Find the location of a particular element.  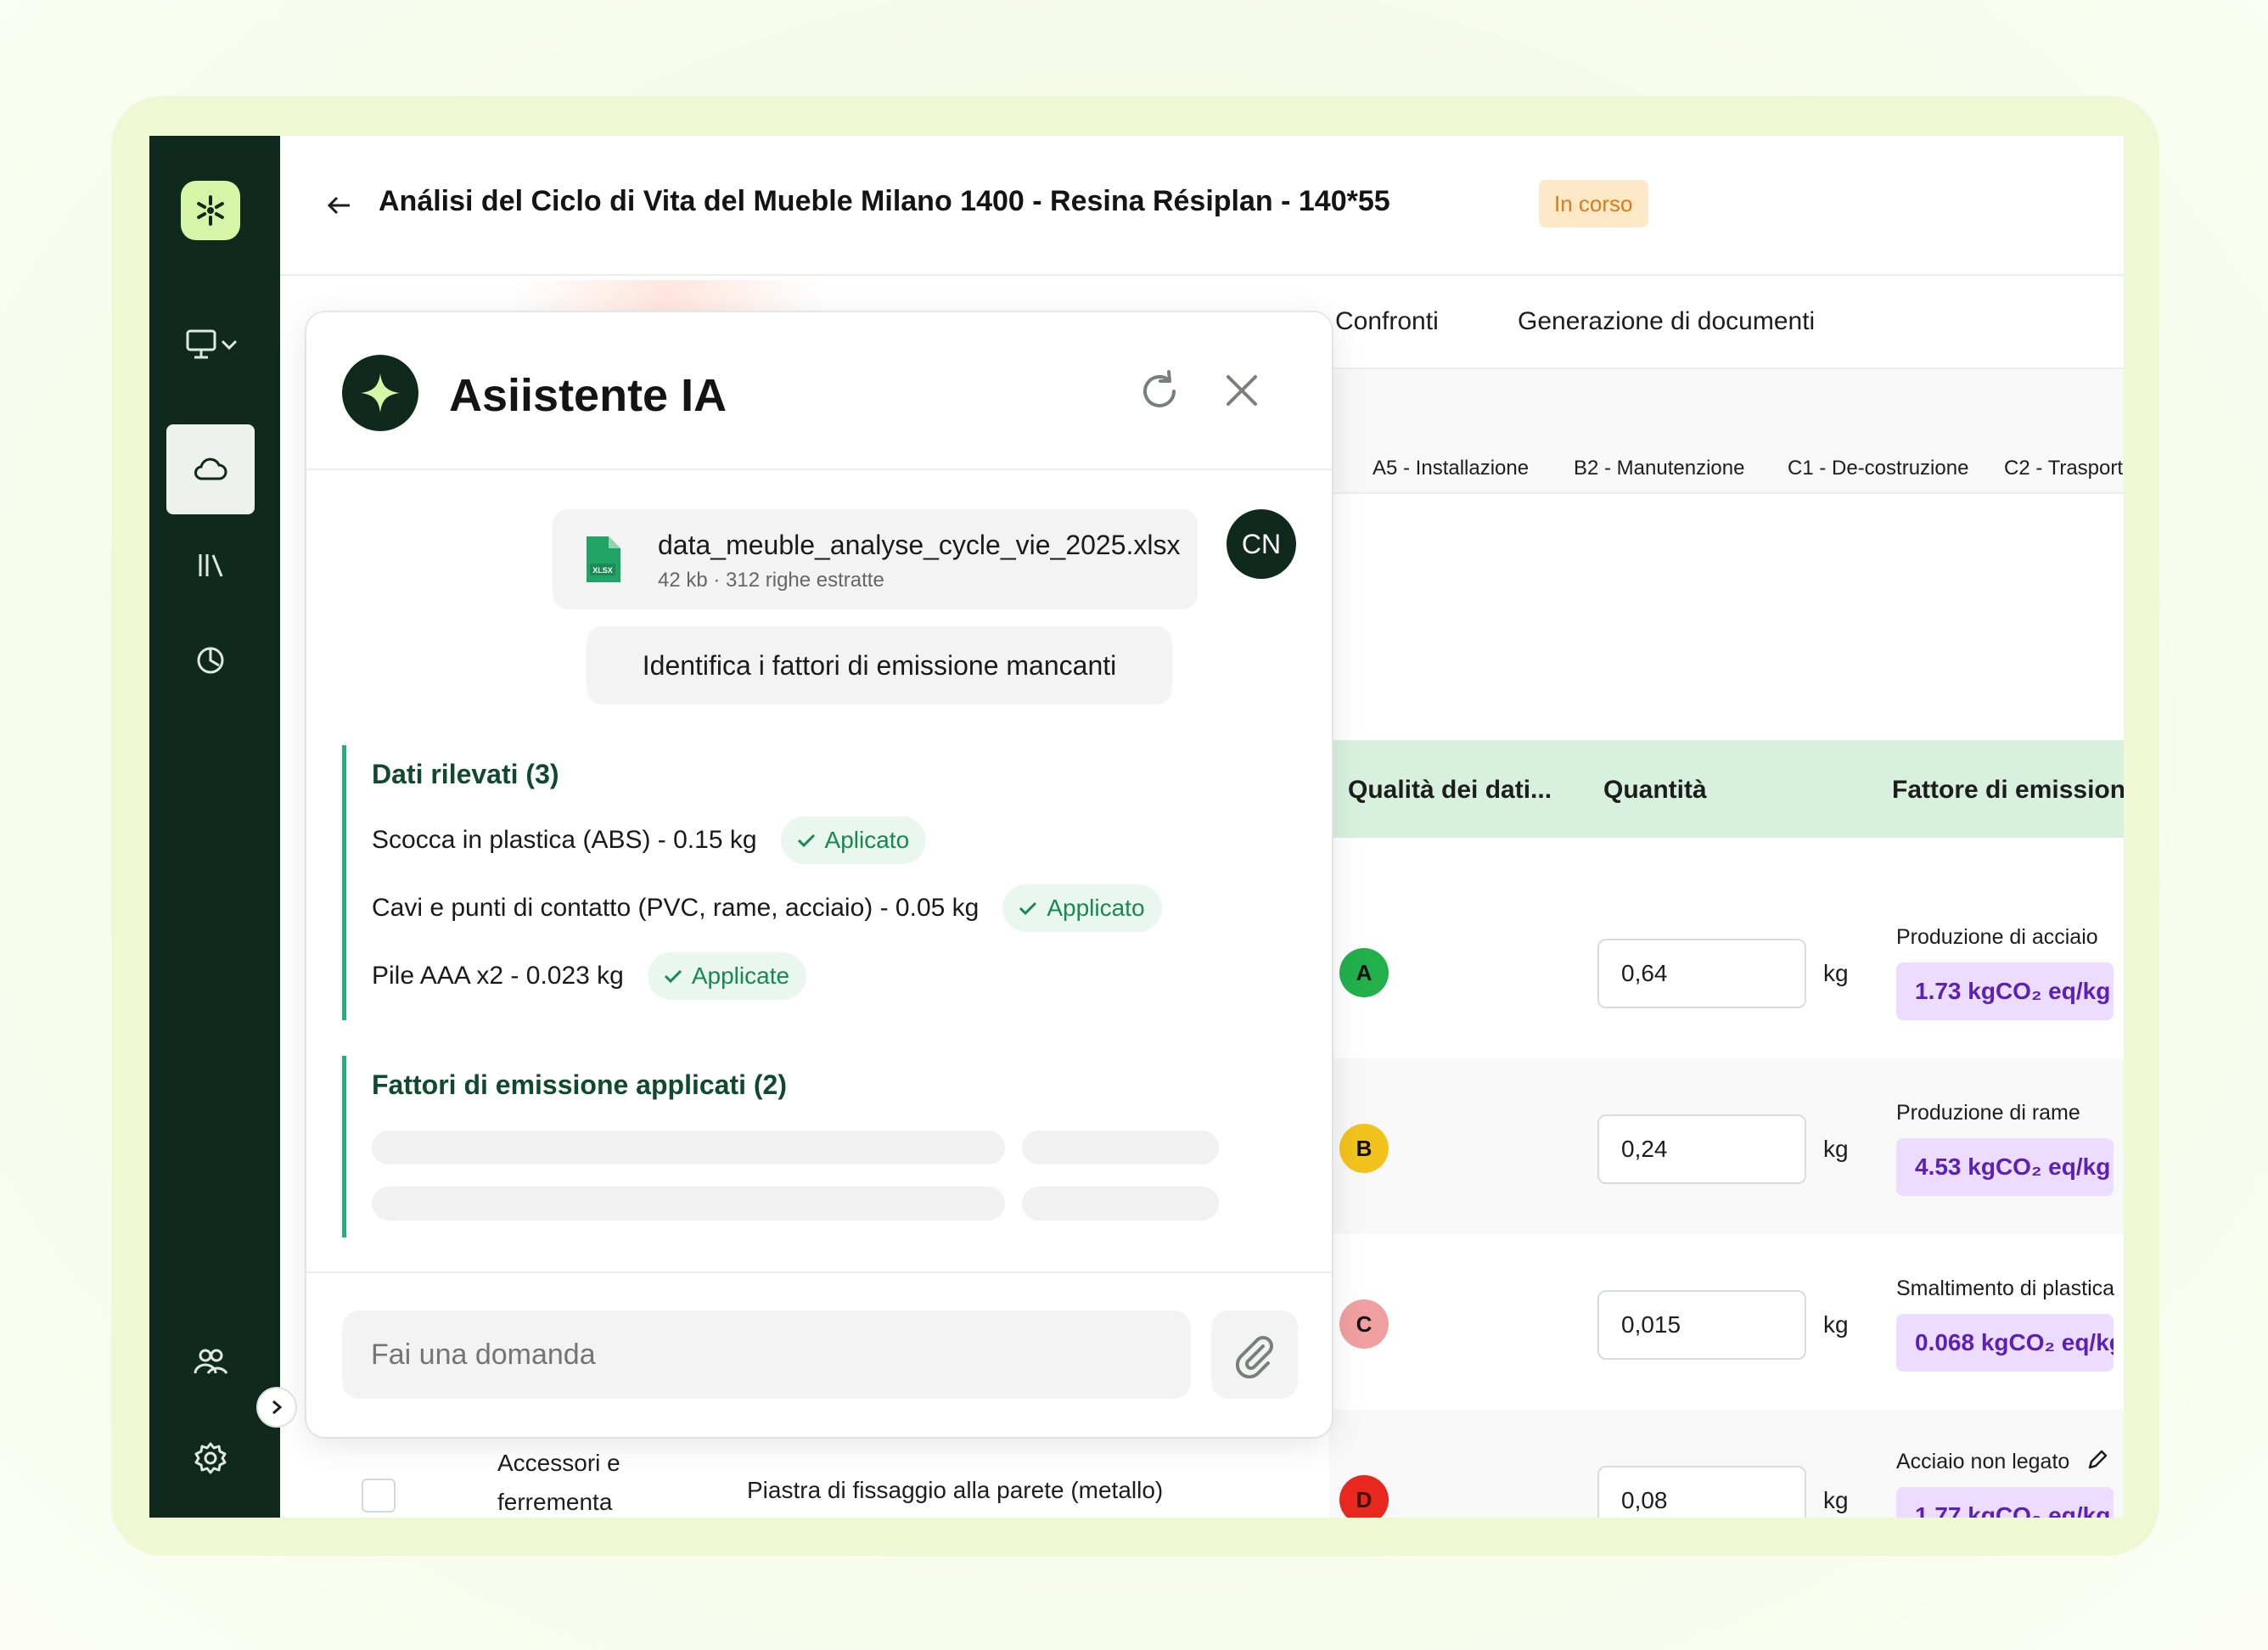

close-button is located at coordinates (1241, 392).